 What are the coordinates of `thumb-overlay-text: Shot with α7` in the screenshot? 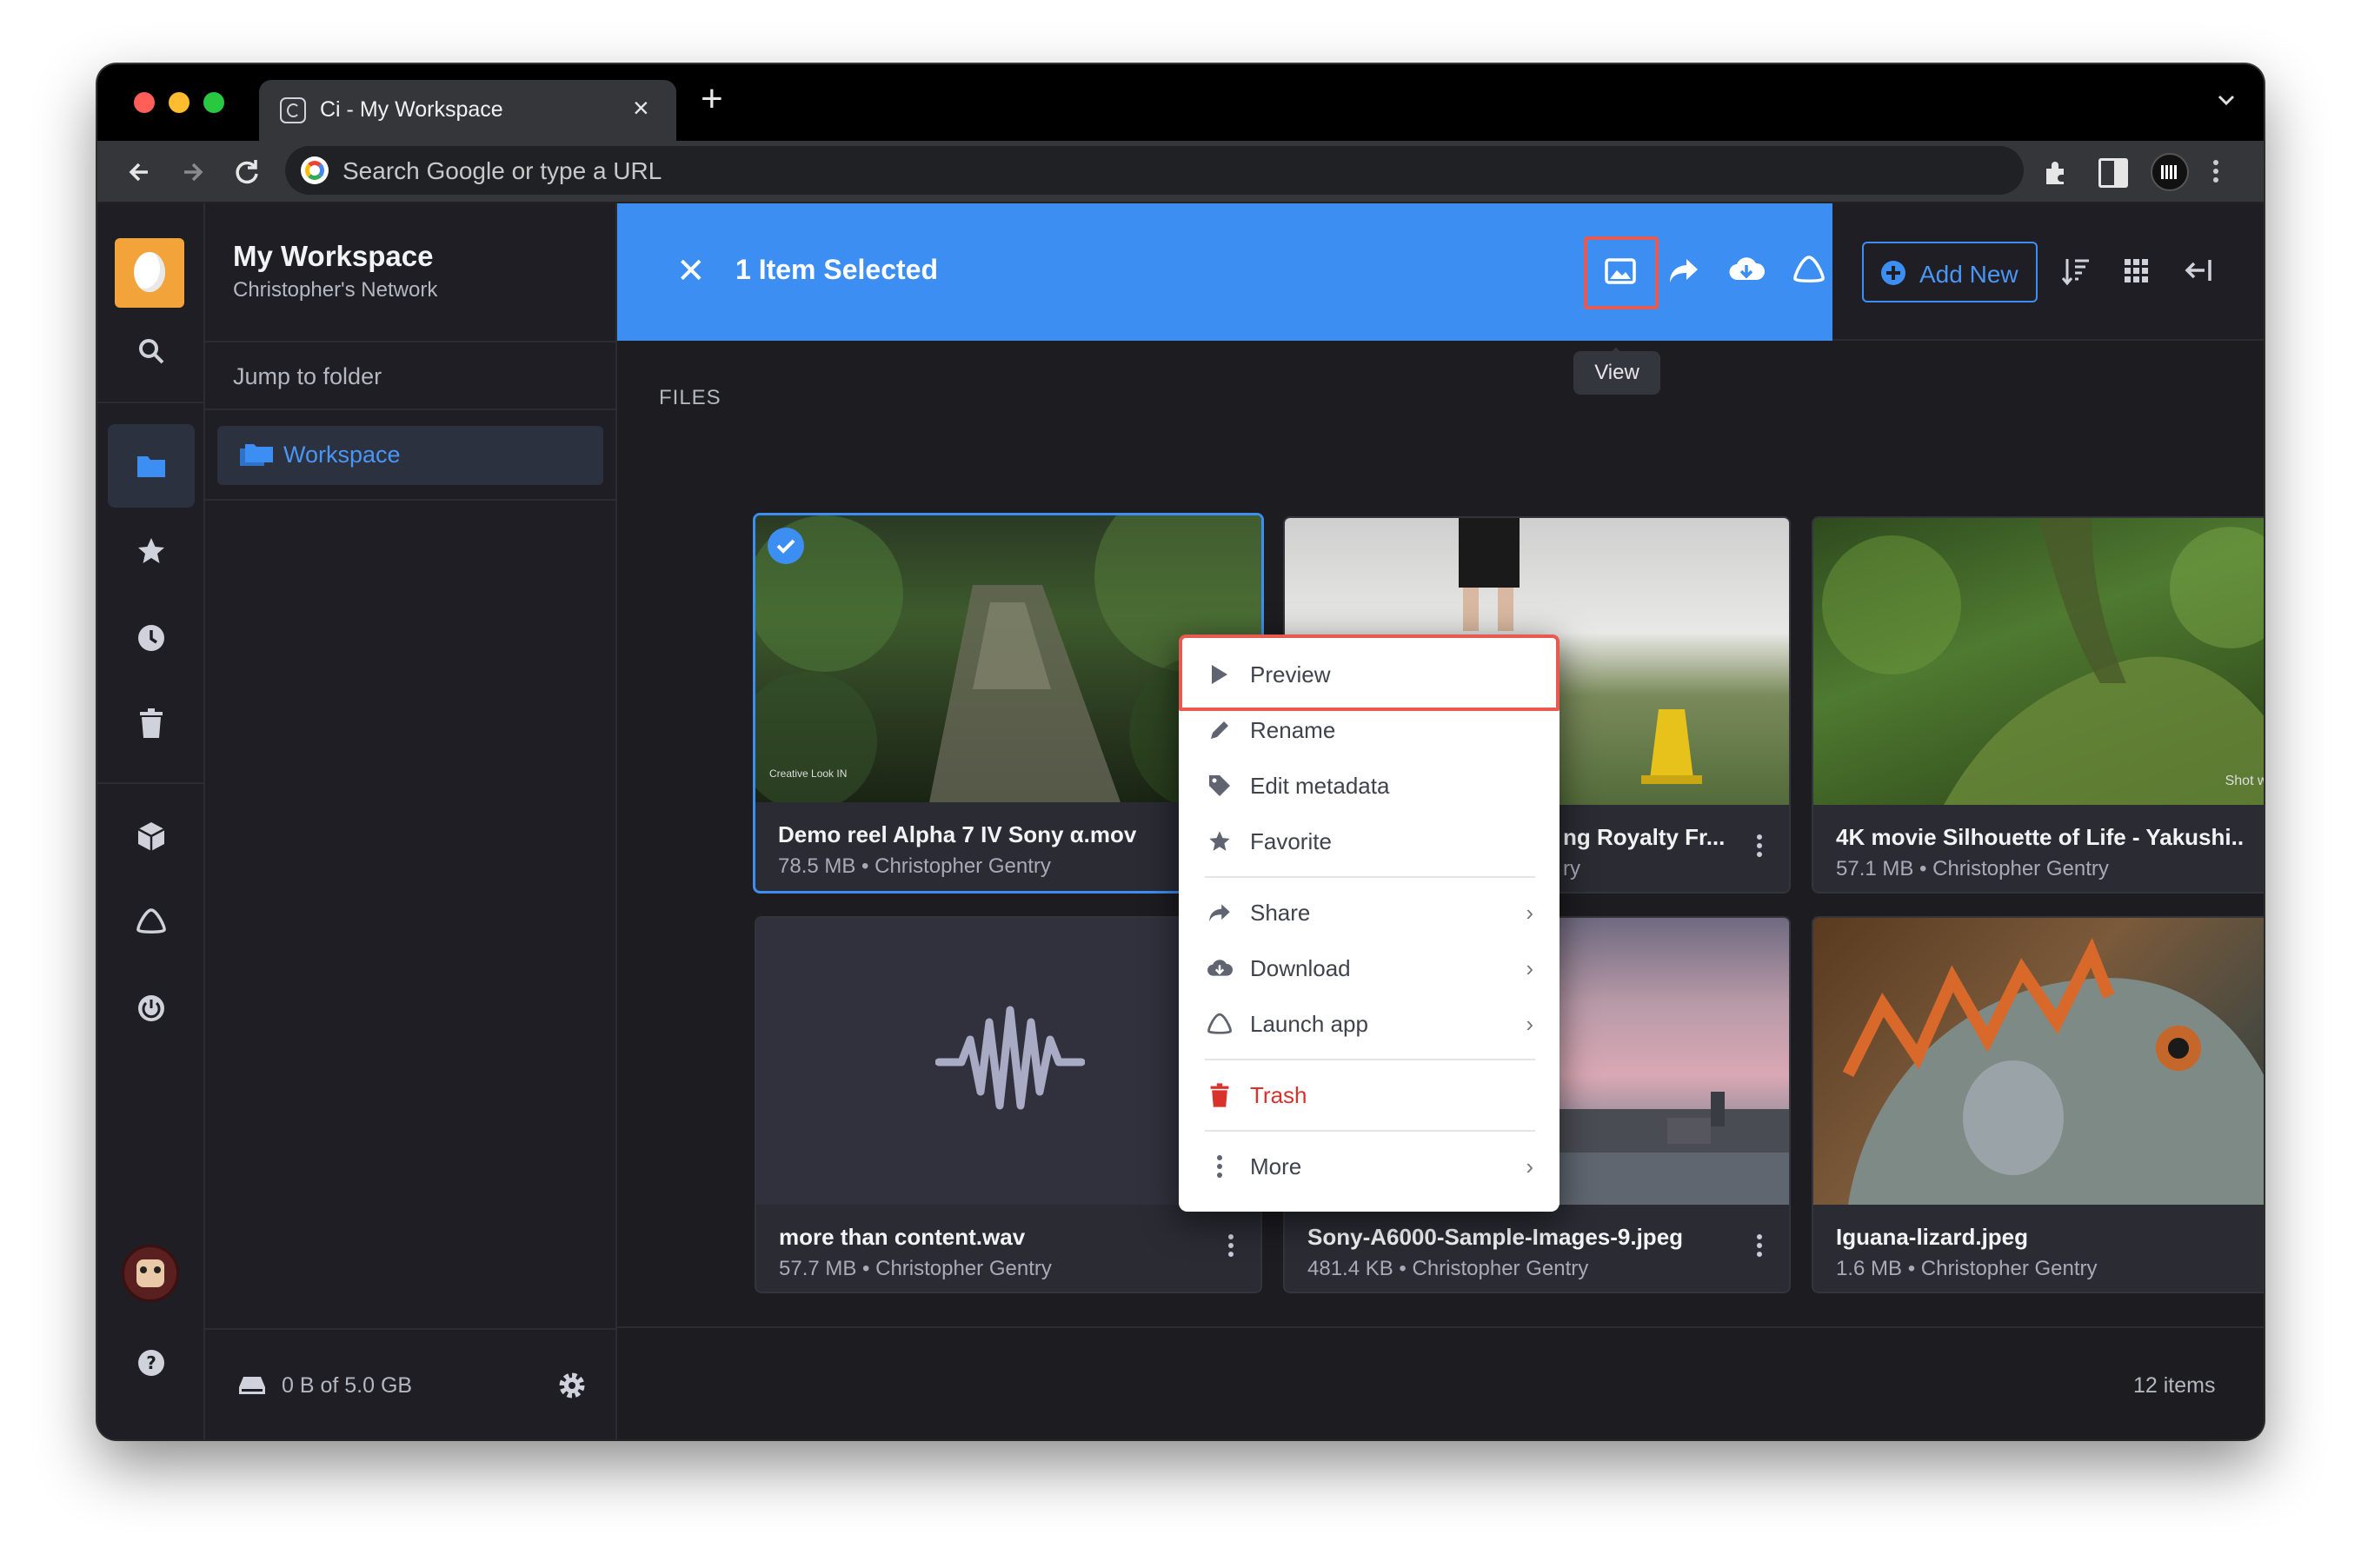 It's located at (2244, 781).